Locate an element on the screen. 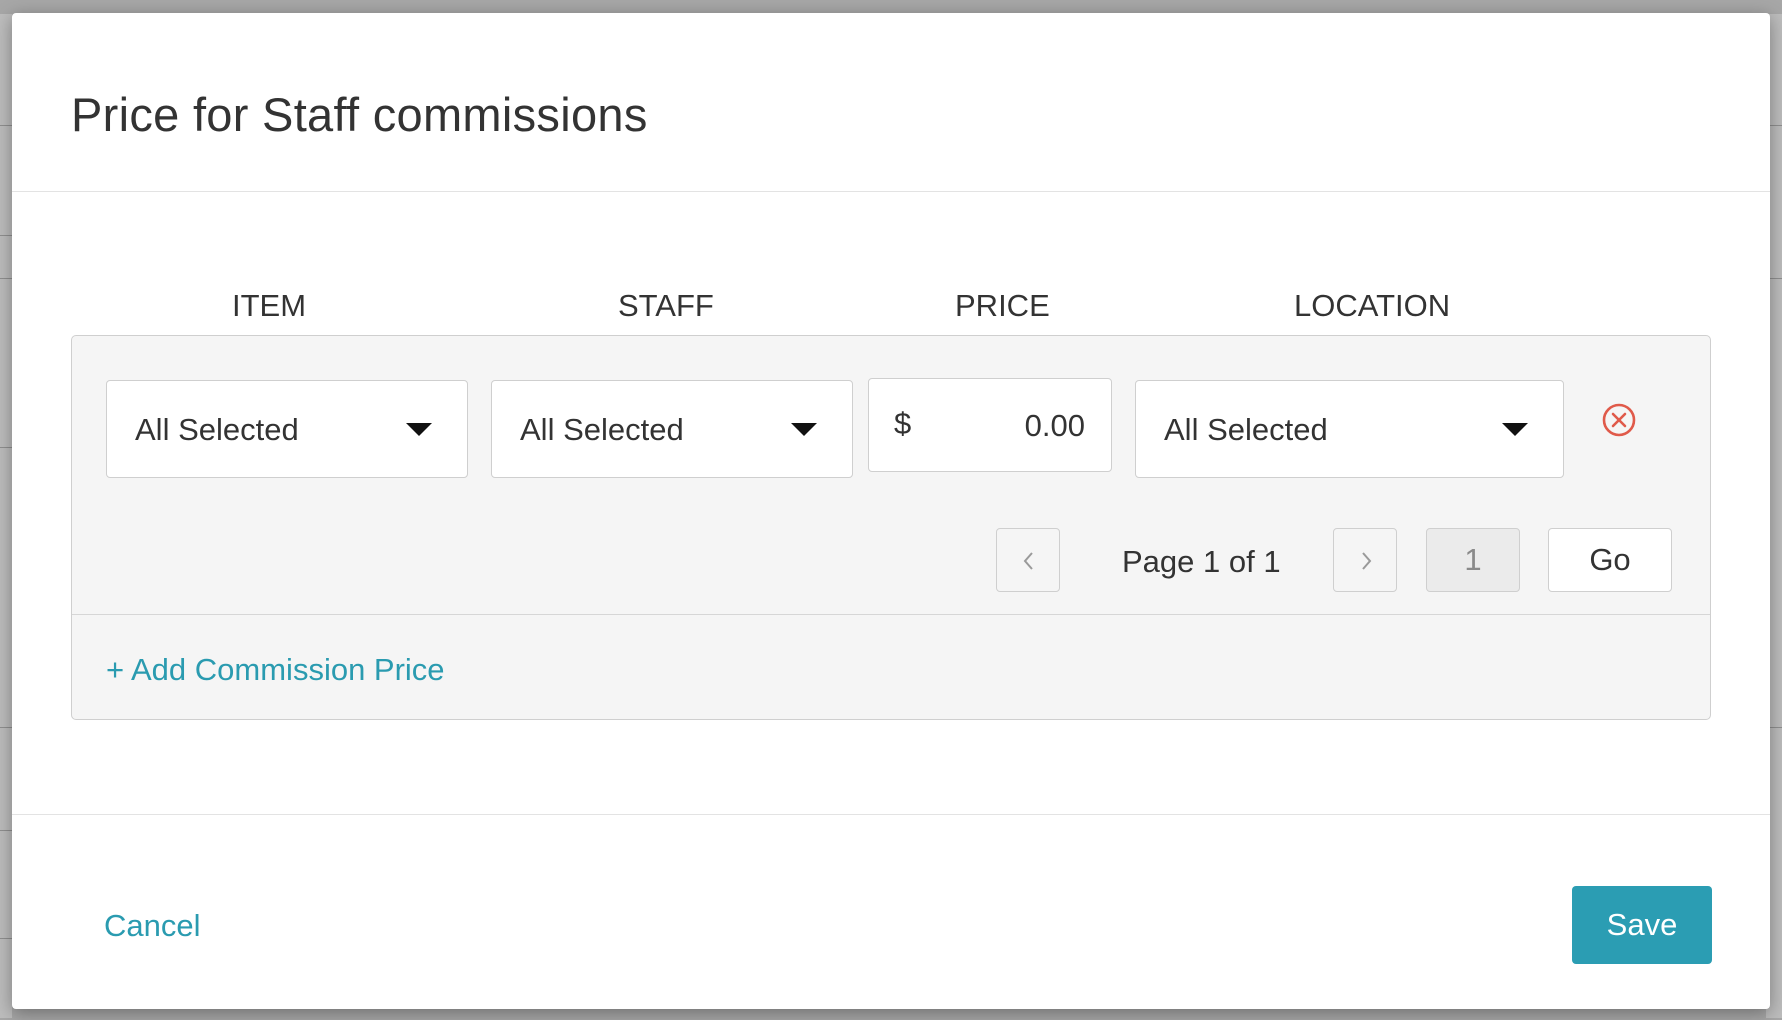 The image size is (1782, 1020). price-amount: 0.00 is located at coordinates (1054, 425).